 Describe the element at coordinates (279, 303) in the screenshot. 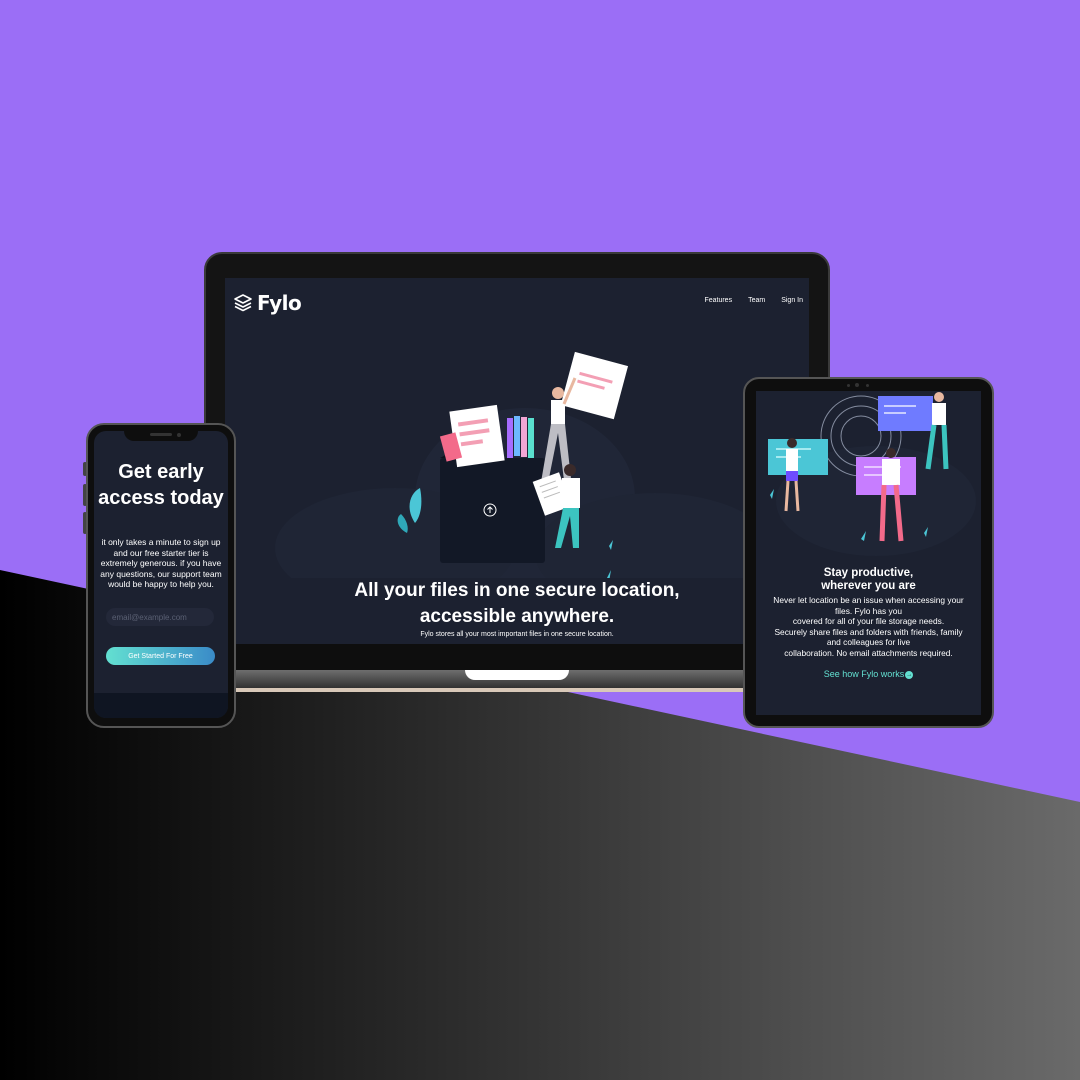

I see `logo-text: Fylo` at that location.